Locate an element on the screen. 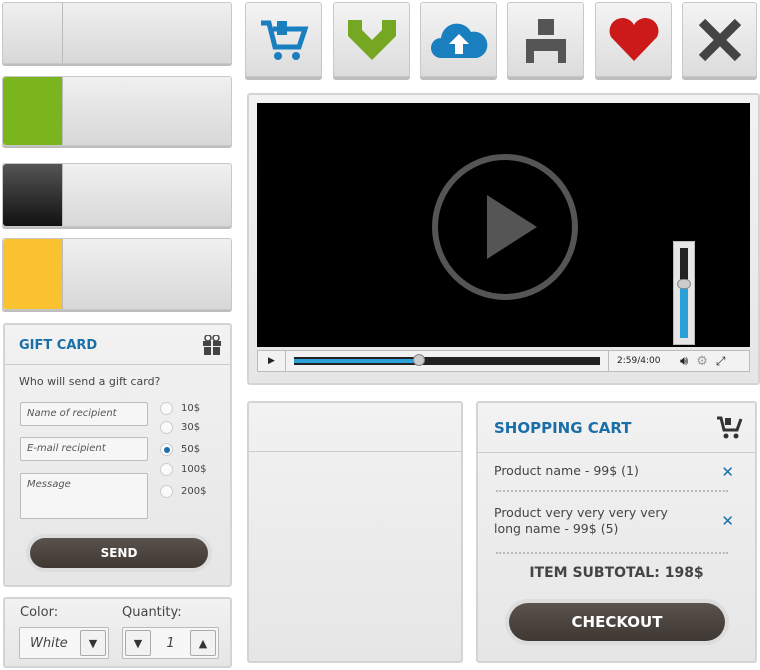  amount-label: 200$ is located at coordinates (194, 491).